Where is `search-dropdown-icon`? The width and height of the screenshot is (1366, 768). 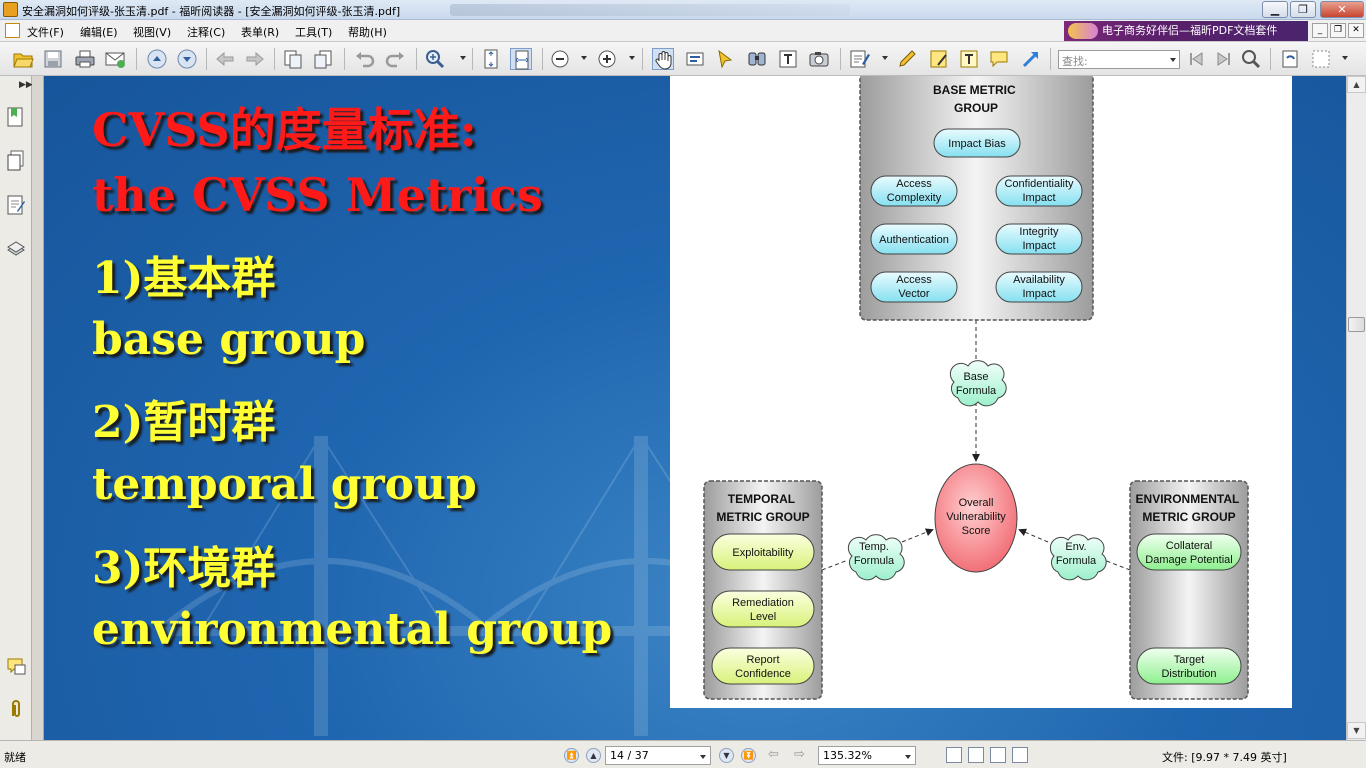 search-dropdown-icon is located at coordinates (1173, 60).